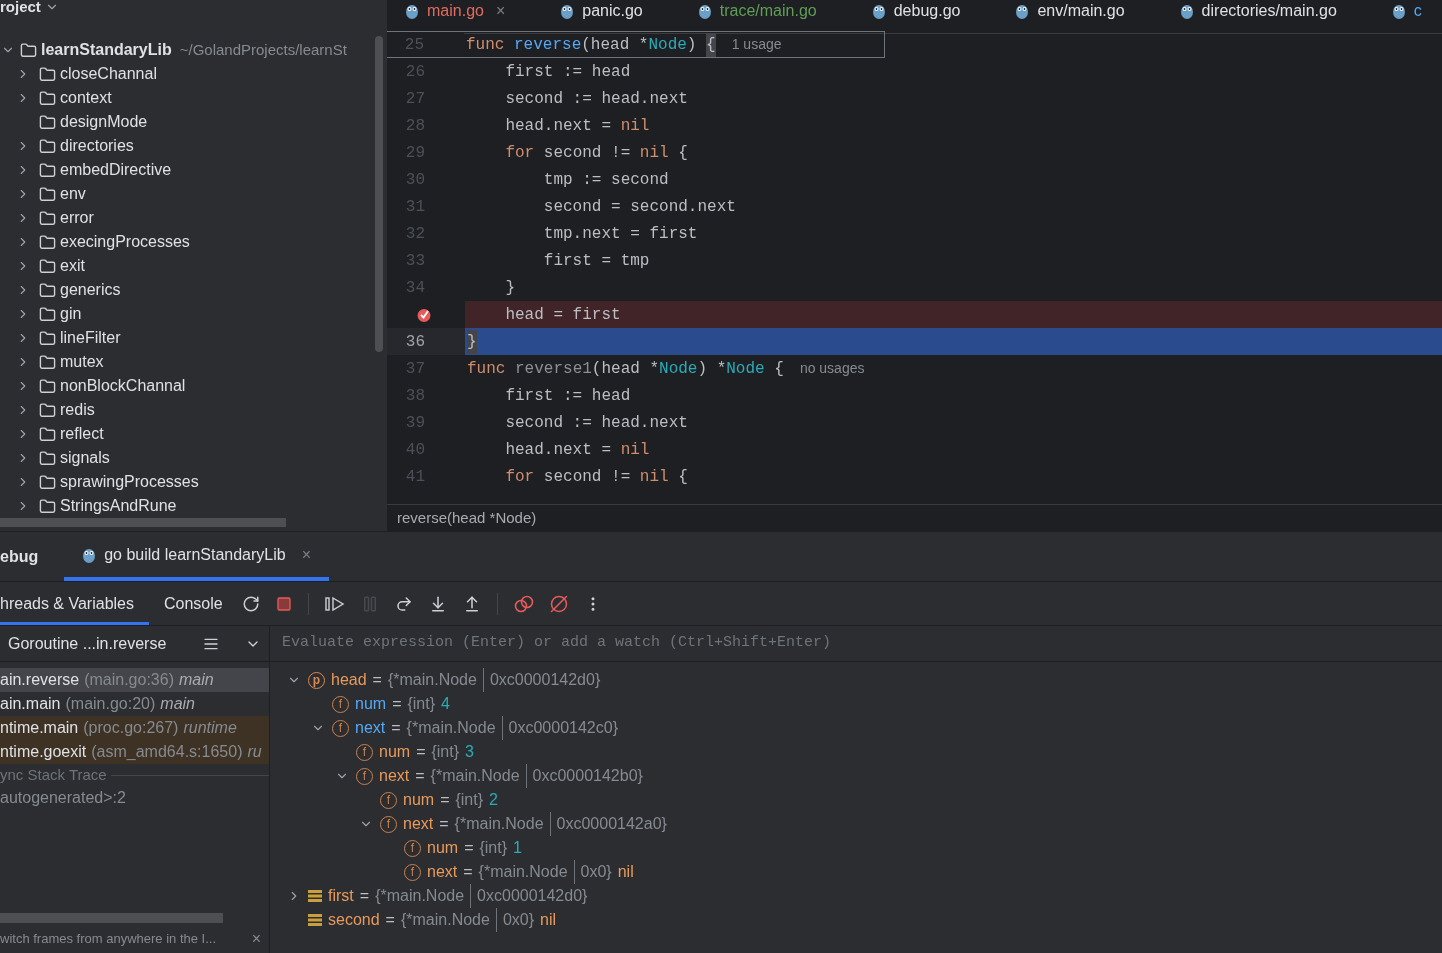 The image size is (1442, 953). Describe the element at coordinates (757, 11) in the screenshot. I see `file-tab: trace/main.go` at that location.